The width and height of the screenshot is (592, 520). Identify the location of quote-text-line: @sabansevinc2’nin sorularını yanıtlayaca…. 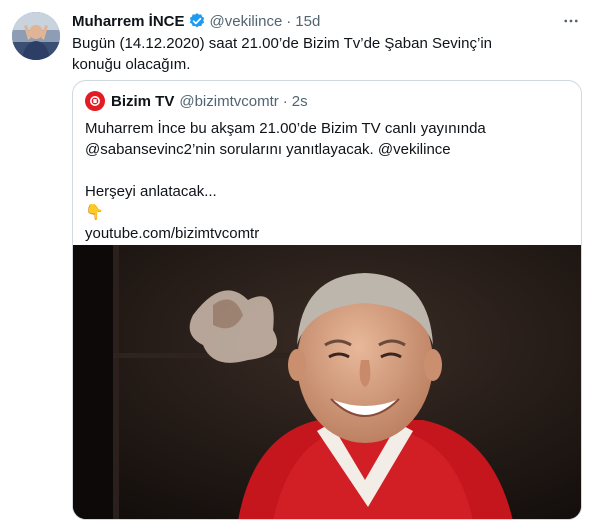
(268, 149).